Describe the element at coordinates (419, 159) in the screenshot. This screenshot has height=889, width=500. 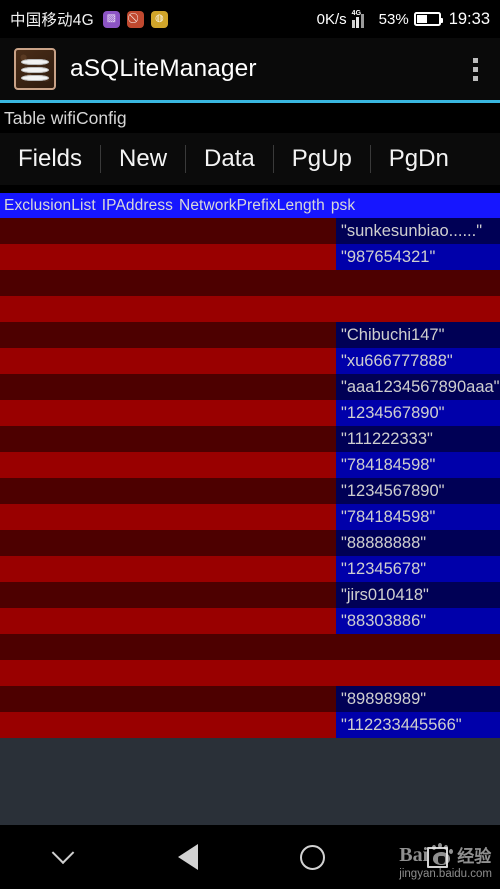
I see `pgdn-button: PgDn` at that location.